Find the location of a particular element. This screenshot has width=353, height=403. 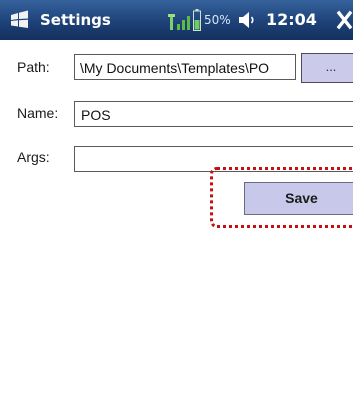

signal-icon is located at coordinates (180, 21).